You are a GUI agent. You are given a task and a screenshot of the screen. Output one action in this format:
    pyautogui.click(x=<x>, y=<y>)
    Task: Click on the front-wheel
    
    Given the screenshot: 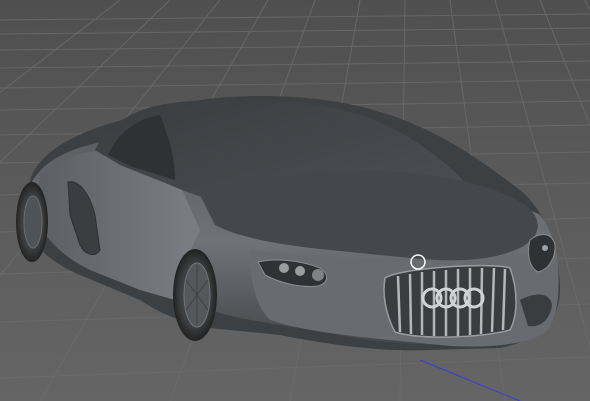 What is the action you would take?
    pyautogui.click(x=195, y=295)
    